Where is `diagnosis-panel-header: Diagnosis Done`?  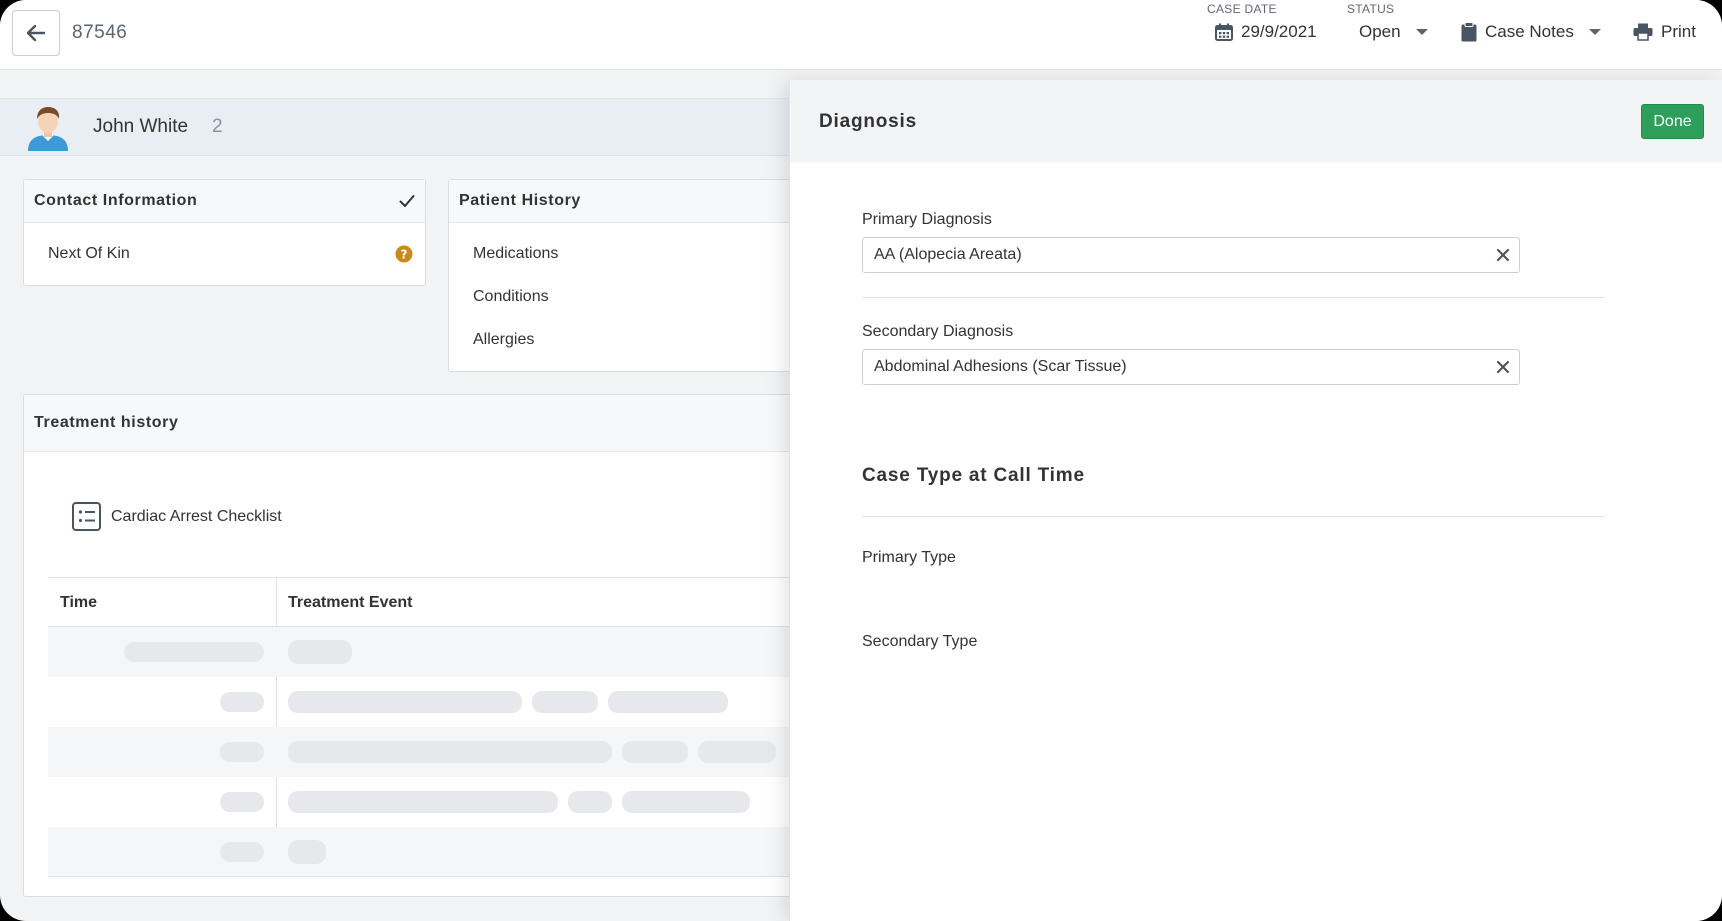
diagnosis-panel-header: Diagnosis Done is located at coordinates (1256, 121).